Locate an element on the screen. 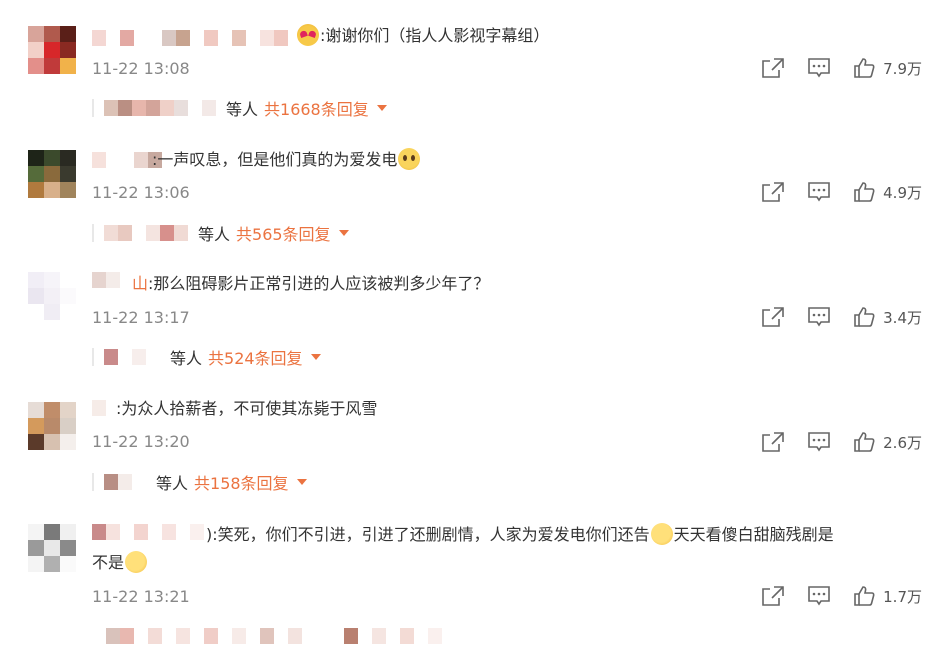 Image resolution: width=936 pixels, height=660 pixels. expand-replies-link: 共1668条回复 is located at coordinates (325, 108).